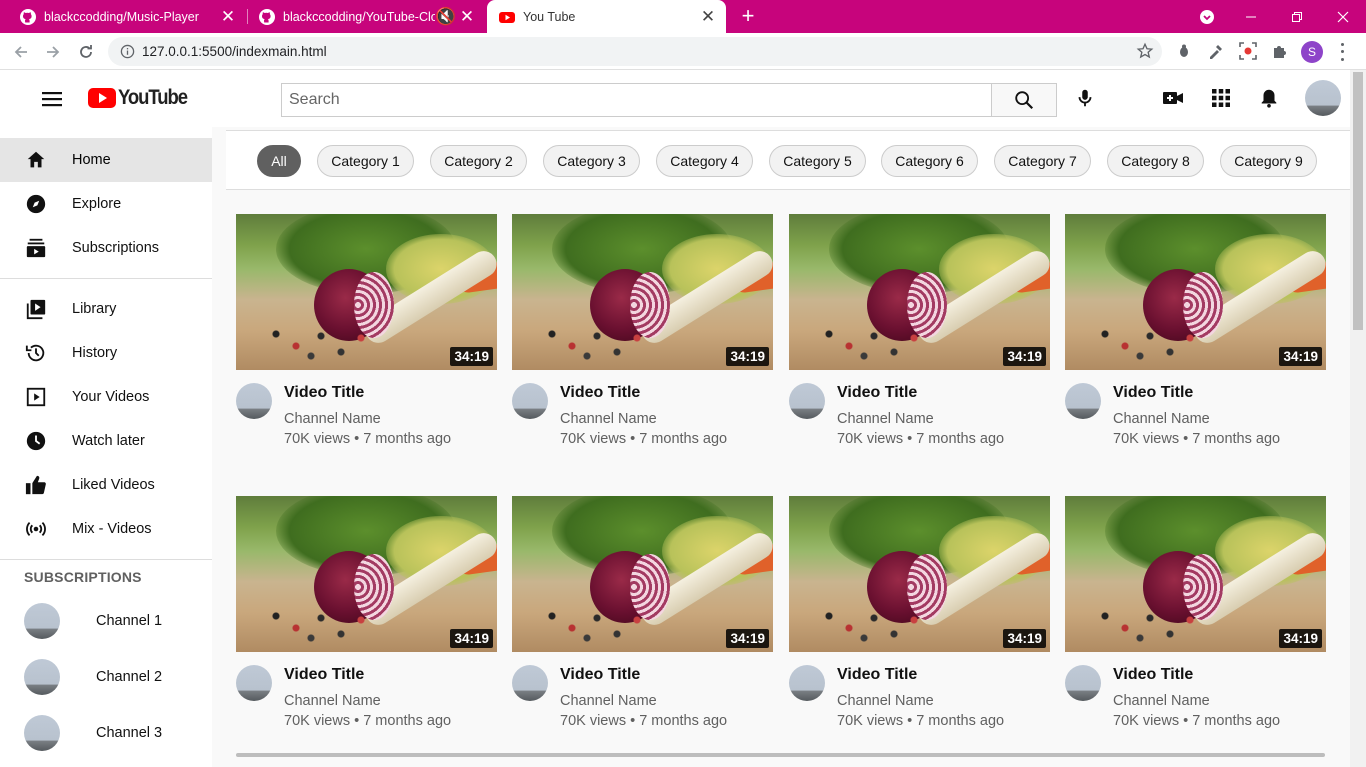  Describe the element at coordinates (704, 161) in the screenshot. I see `chip-category: Category 4` at that location.